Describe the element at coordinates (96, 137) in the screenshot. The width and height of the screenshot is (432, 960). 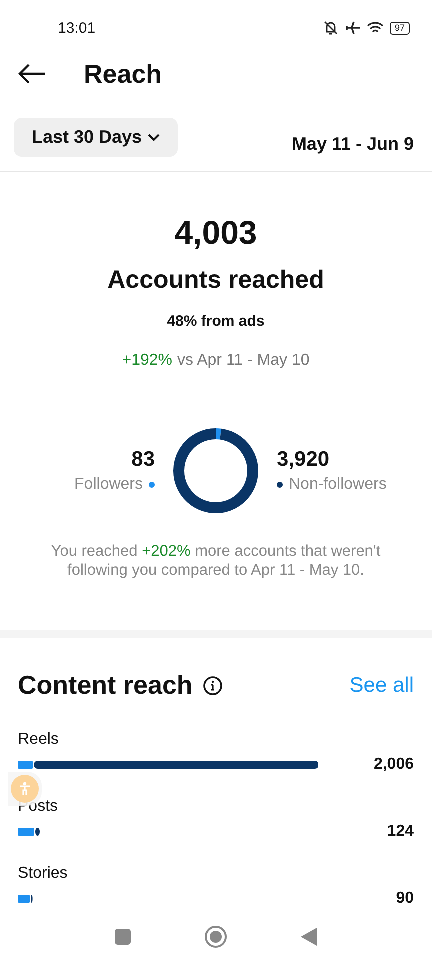
I see `period-dropdown: Last 30 Days` at that location.